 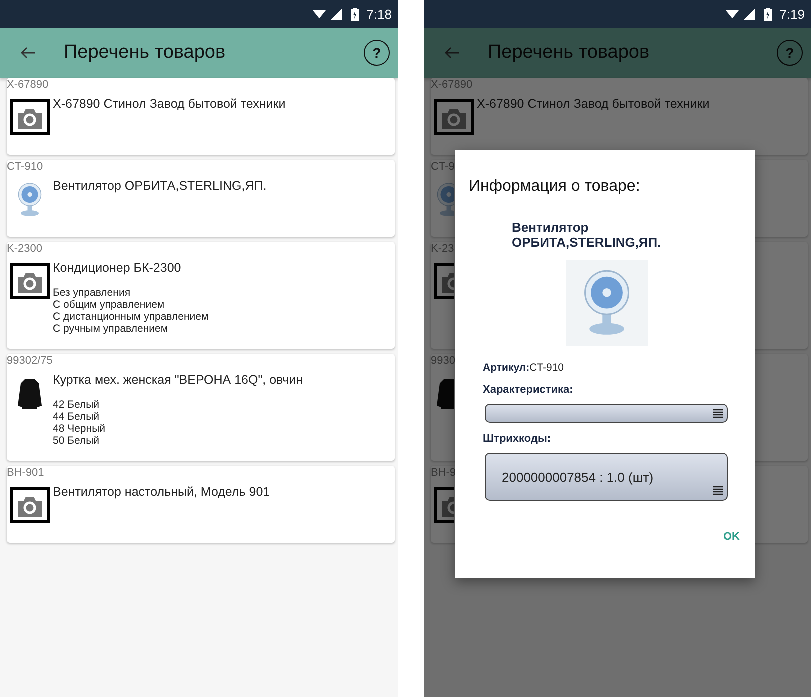 What do you see at coordinates (117, 268) in the screenshot?
I see `product-name: Кондиционер БК-2300` at bounding box center [117, 268].